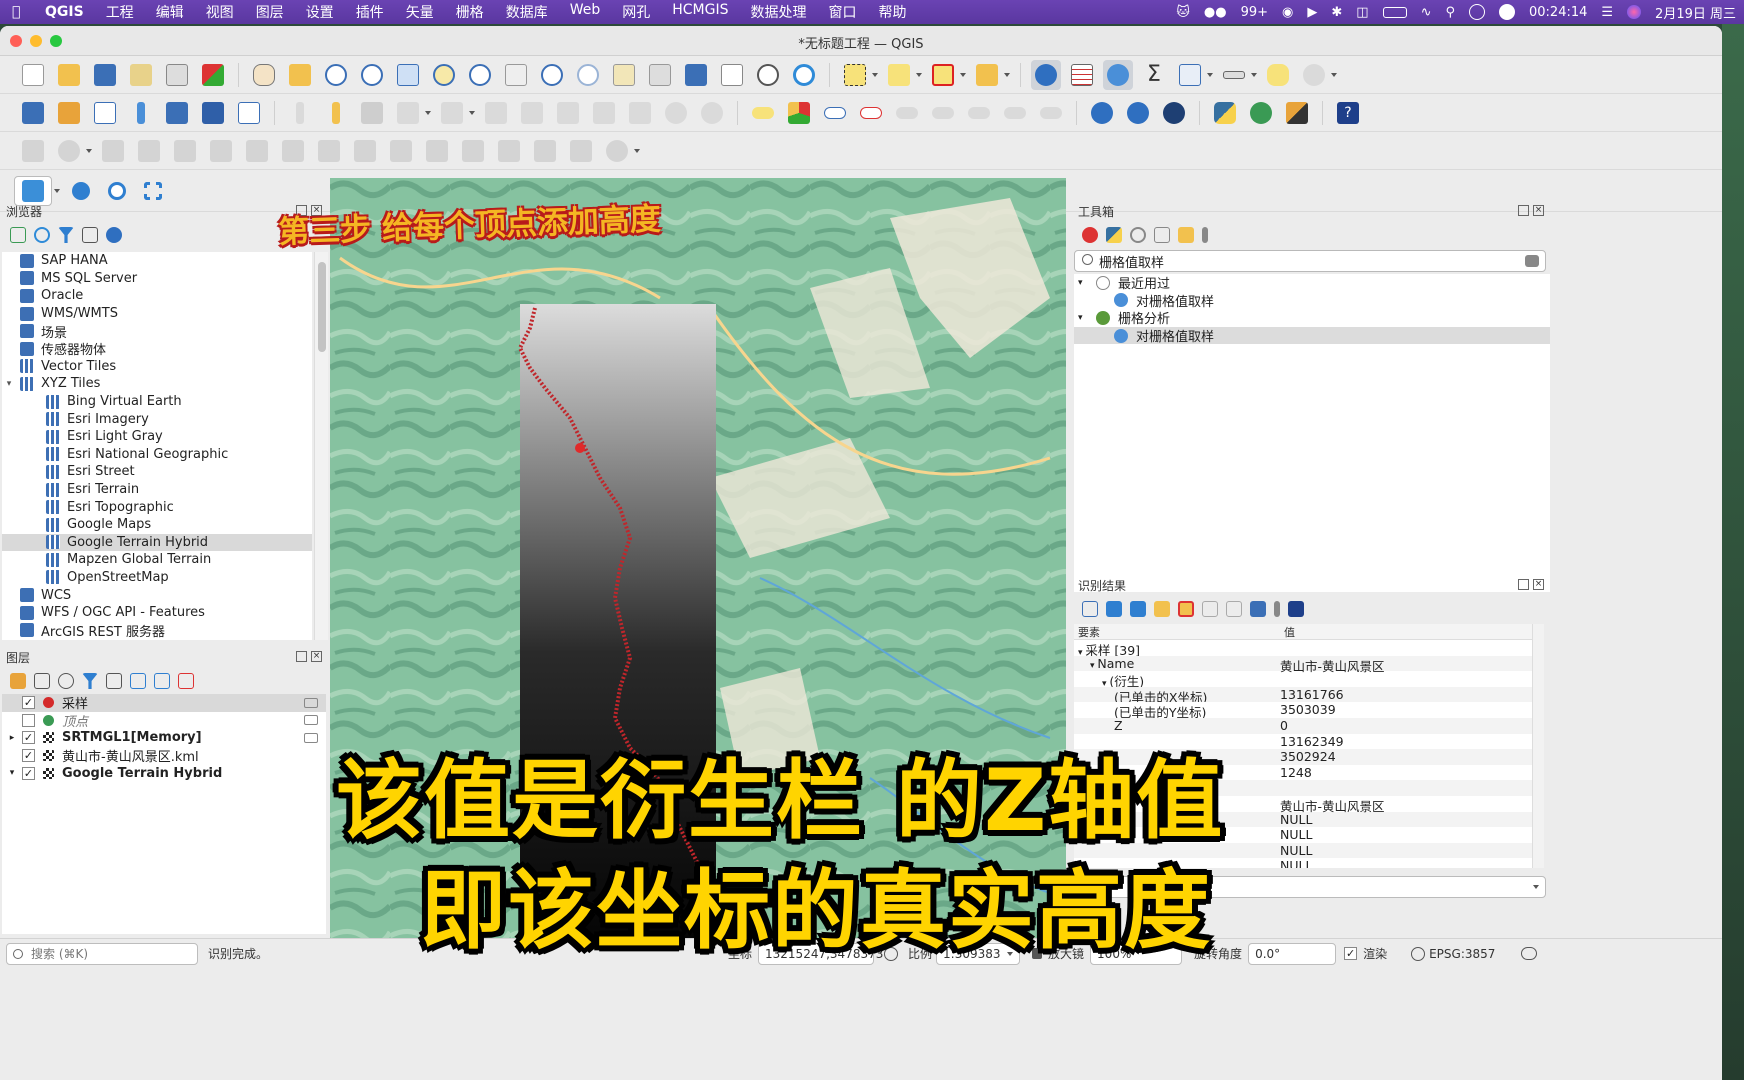 The height and width of the screenshot is (1080, 1744). Describe the element at coordinates (1351, 953) in the screenshot. I see `render-checkbox: ✓` at that location.